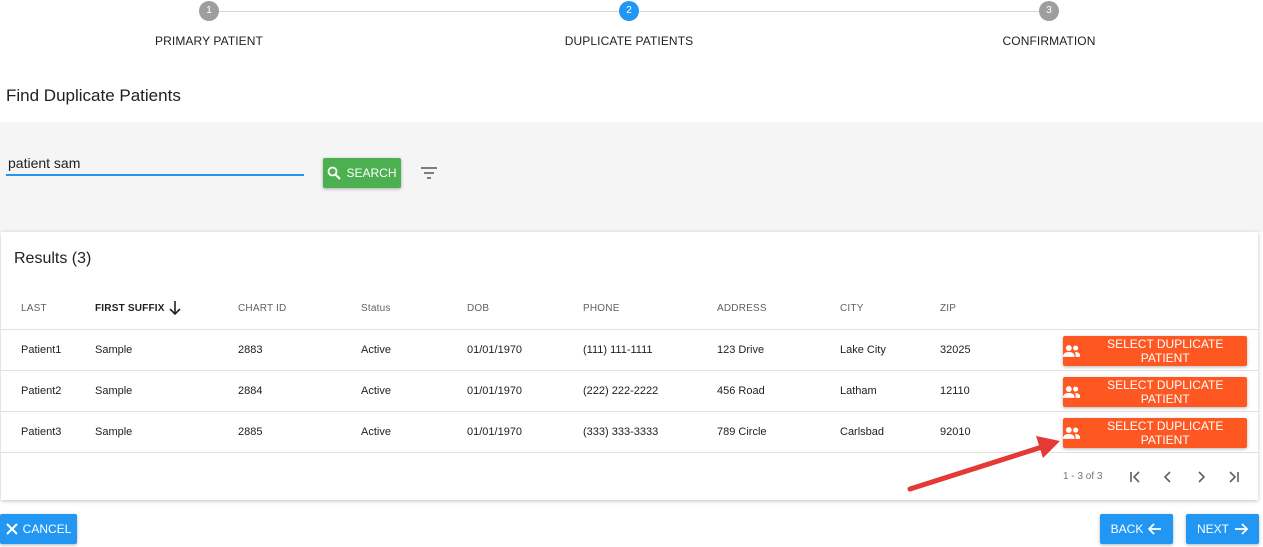  I want to click on step-primary-patient: 1 PRIMARY PATIENT, so click(209, 24).